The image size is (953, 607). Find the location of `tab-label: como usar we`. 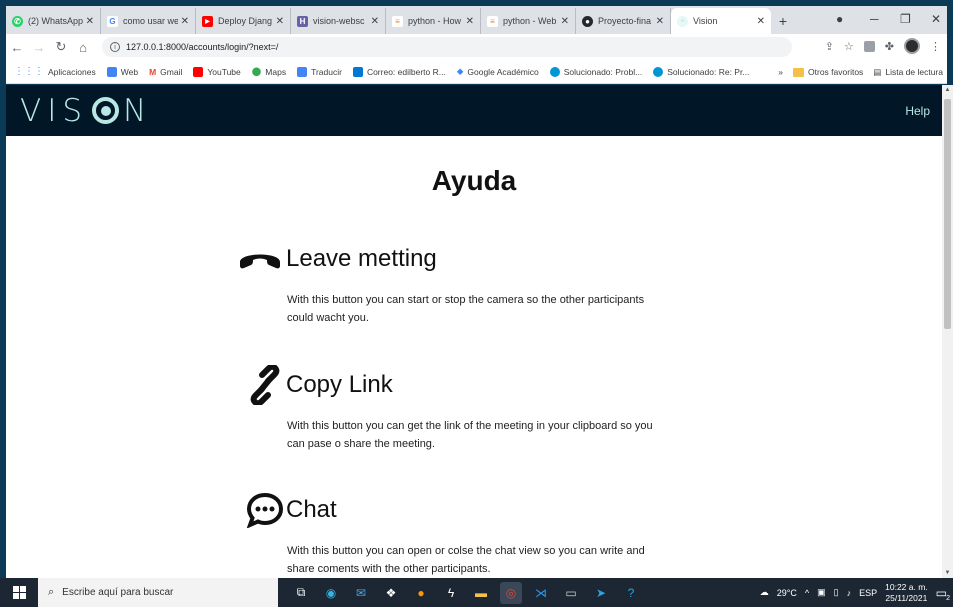

tab-label: como usar we is located at coordinates (150, 21).